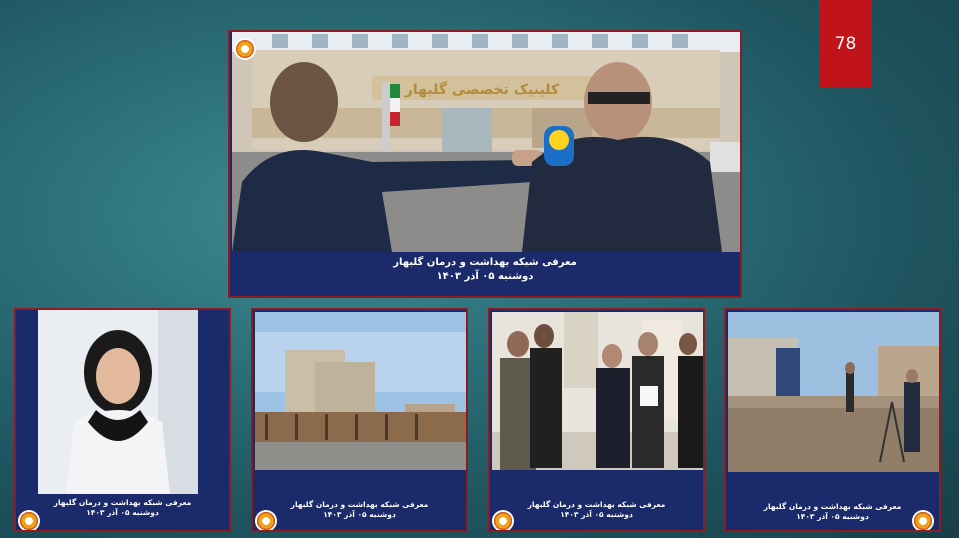 The width and height of the screenshot is (959, 538). I want to click on thumbnail-3-title: معرفی شبکه بهداشت و درمان گلبهار, so click(596, 504).